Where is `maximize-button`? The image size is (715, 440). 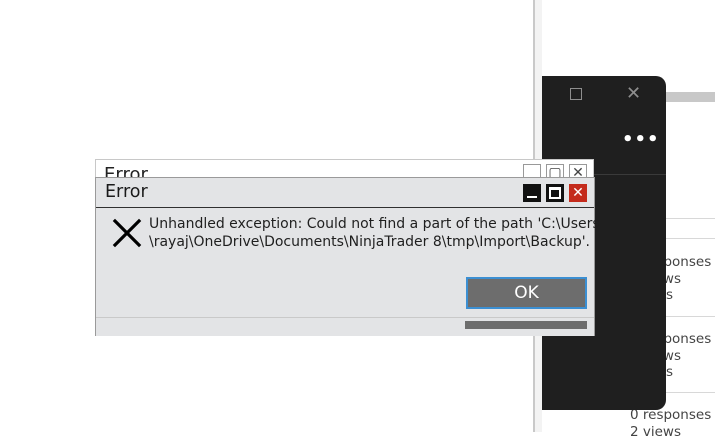
maximize-button is located at coordinates (555, 193).